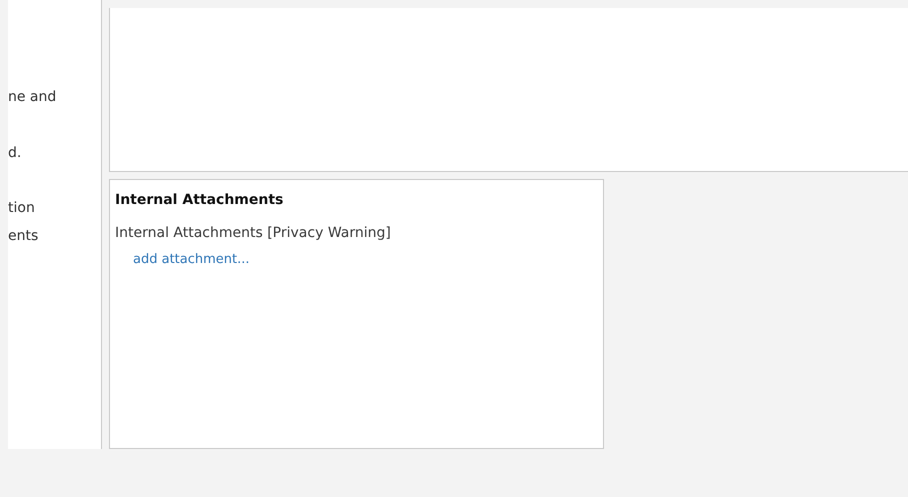 Image resolution: width=908 pixels, height=497 pixels. Describe the element at coordinates (22, 208) in the screenshot. I see `description-text: tion` at that location.